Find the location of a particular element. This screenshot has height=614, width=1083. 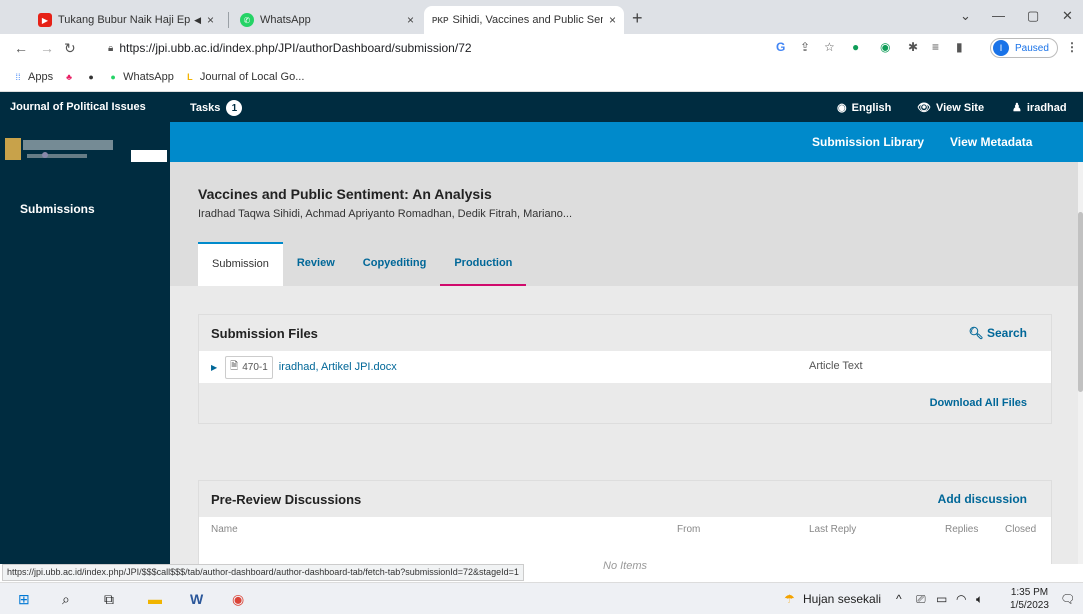

table-header: Name From Last Reply Replies Closed is located at coordinates (625, 530).